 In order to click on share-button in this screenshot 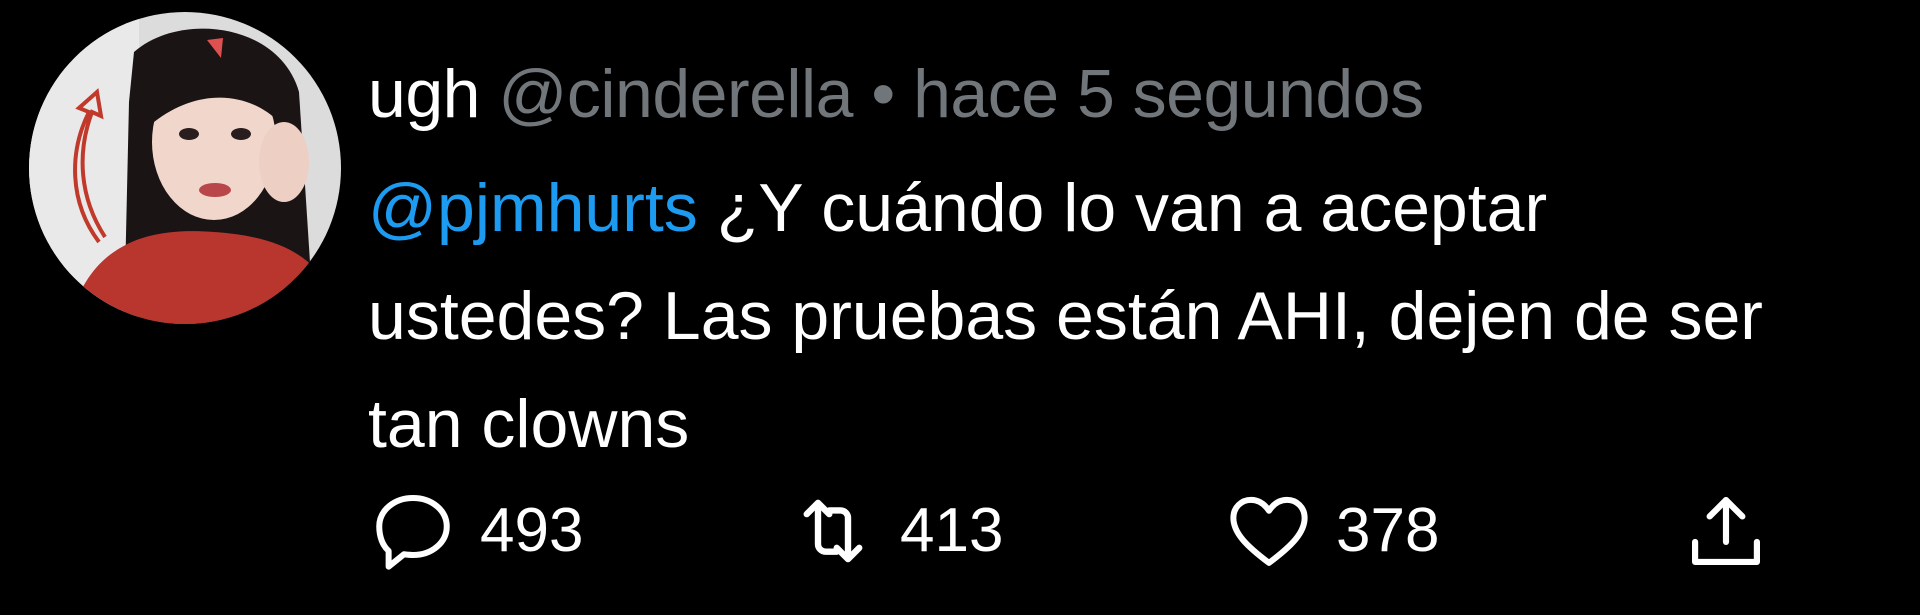, I will do `click(1726, 531)`.